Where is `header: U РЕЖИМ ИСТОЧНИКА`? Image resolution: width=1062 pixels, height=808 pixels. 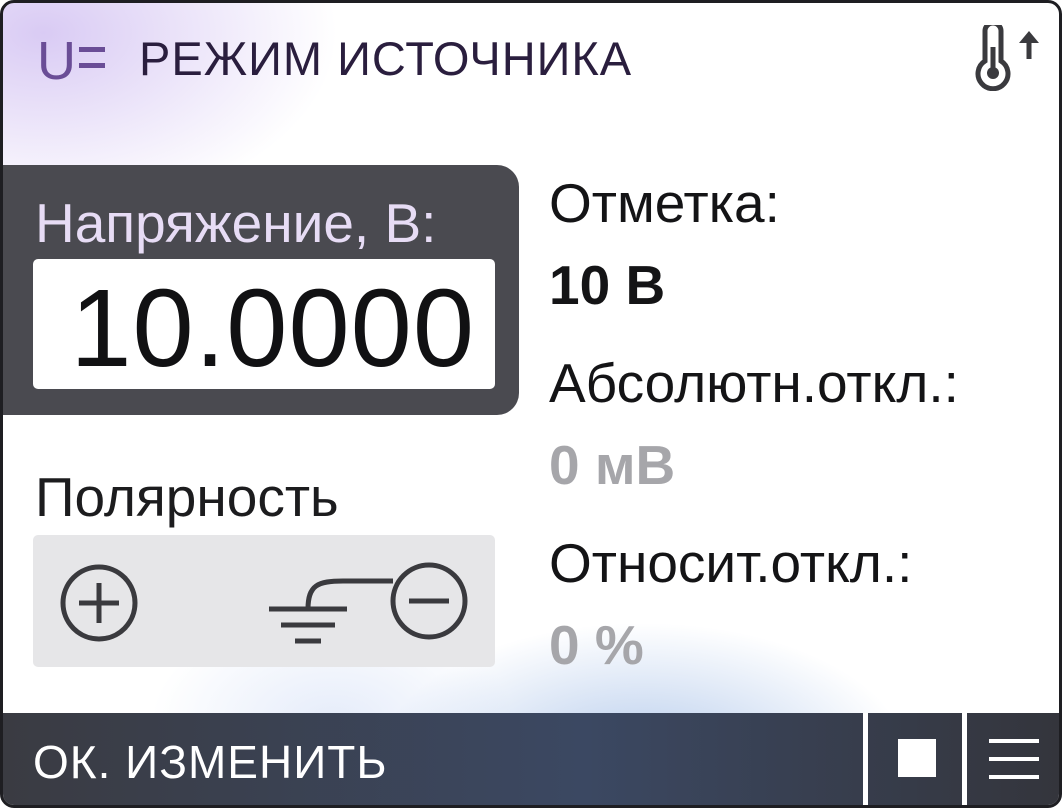
header: U РЕЖИМ ИСТОЧНИКА is located at coordinates (531, 58).